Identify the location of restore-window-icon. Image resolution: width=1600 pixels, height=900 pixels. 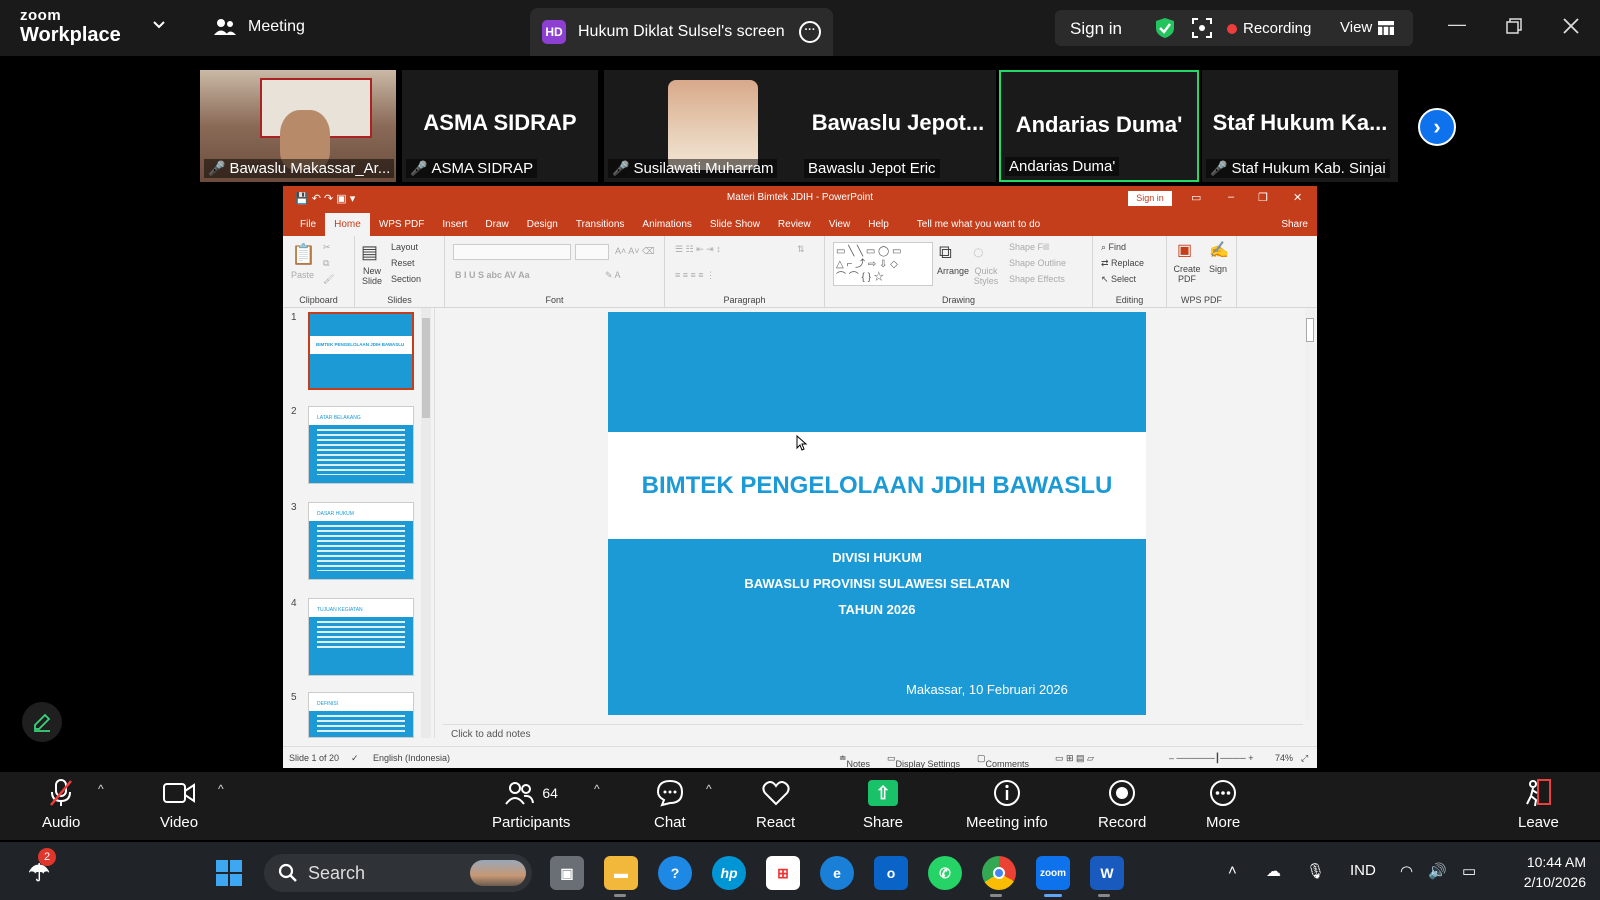
(1514, 26).